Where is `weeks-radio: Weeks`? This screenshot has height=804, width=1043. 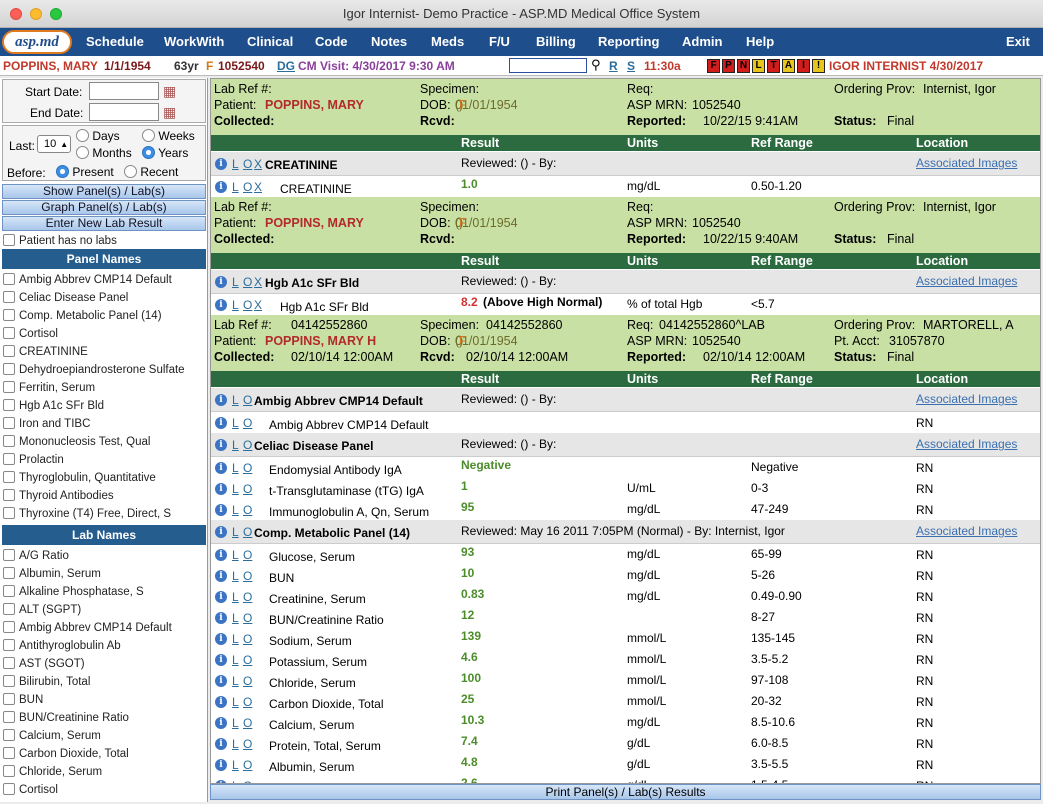
weeks-radio: Weeks is located at coordinates (168, 136).